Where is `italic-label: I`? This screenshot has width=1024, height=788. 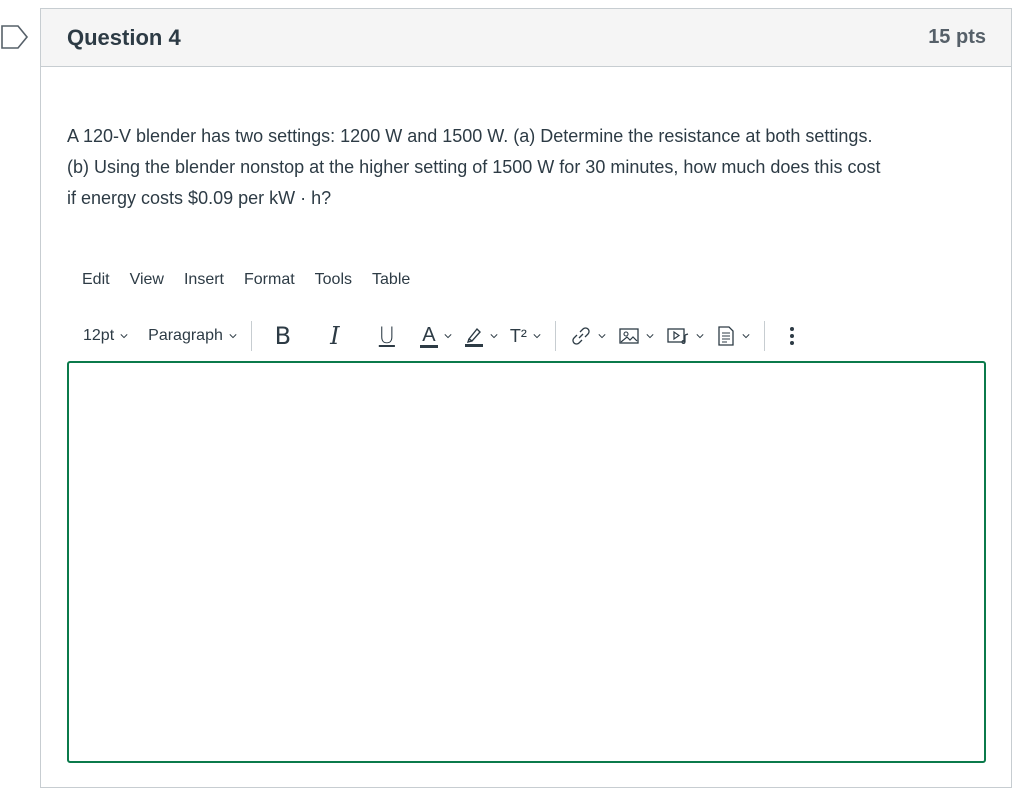
italic-label: I is located at coordinates (335, 336).